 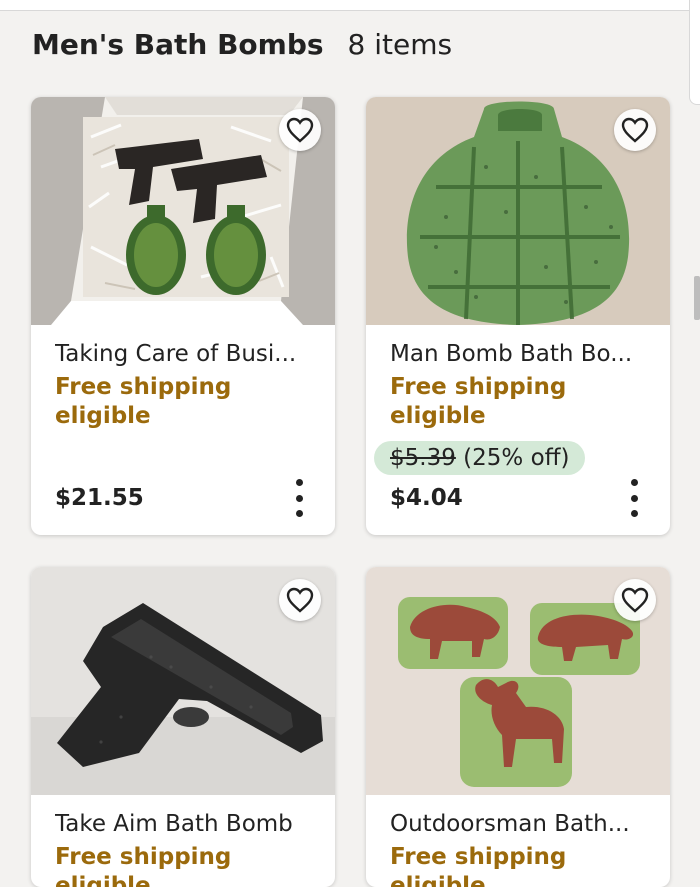 I want to click on scrollbar-thumb, so click(x=697, y=298).